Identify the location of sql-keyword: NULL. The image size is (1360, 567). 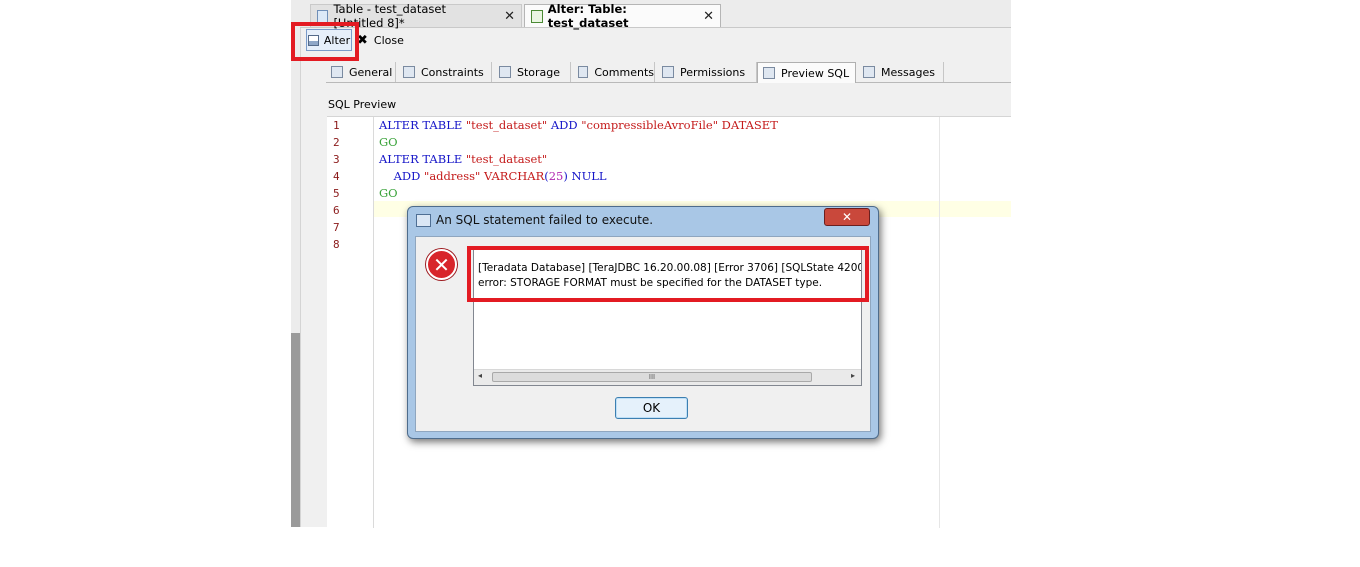
(589, 176).